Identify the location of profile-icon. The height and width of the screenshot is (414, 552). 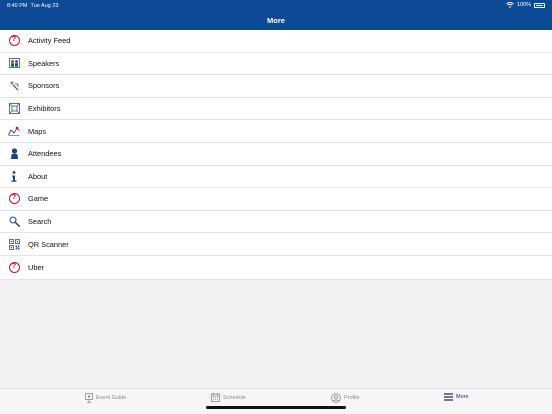
(336, 398).